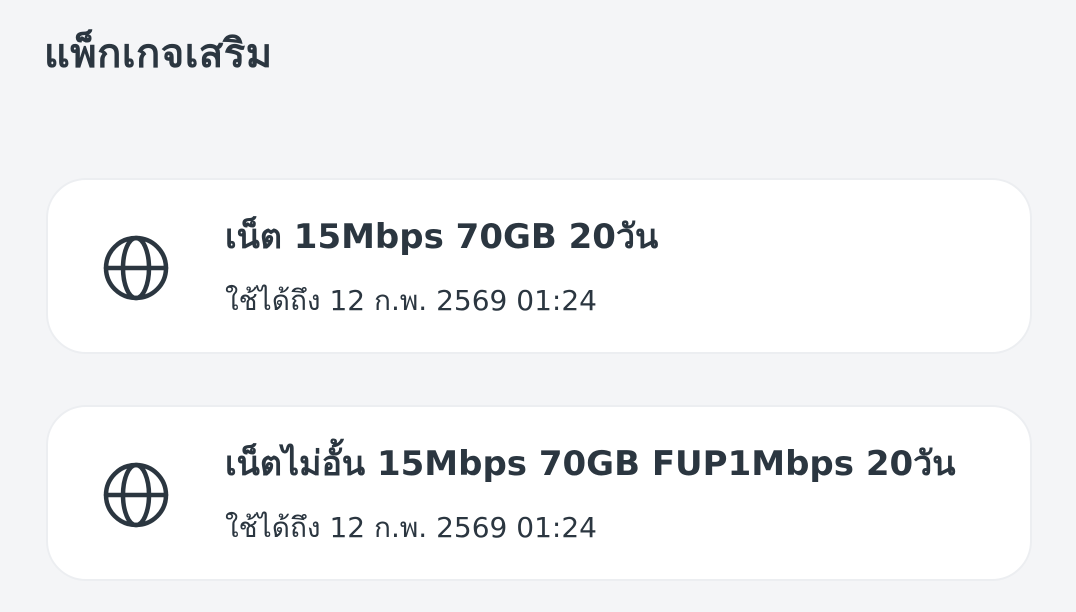 Image resolution: width=1076 pixels, height=612 pixels. I want to click on package-name: เน็ตไม่อั้น 15Mbps 70GB FUP1Mbps 20วัน, so click(590, 464).